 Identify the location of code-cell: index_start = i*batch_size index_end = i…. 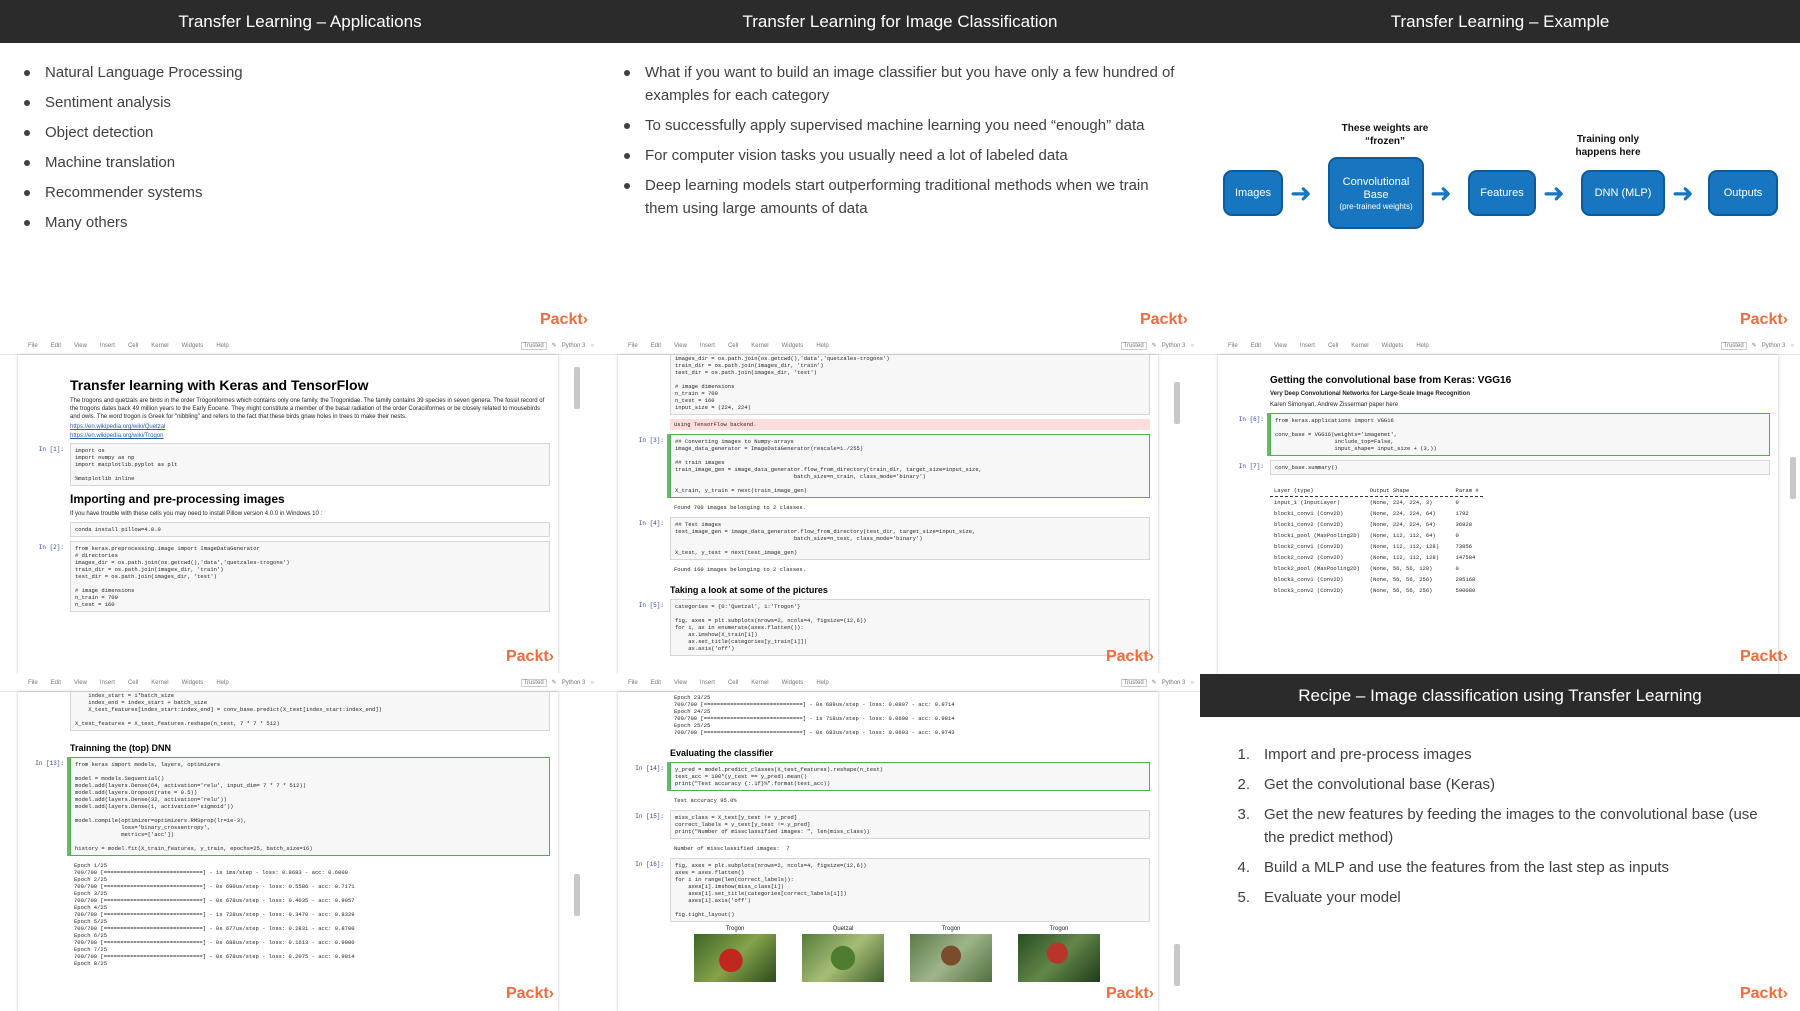
(288, 711).